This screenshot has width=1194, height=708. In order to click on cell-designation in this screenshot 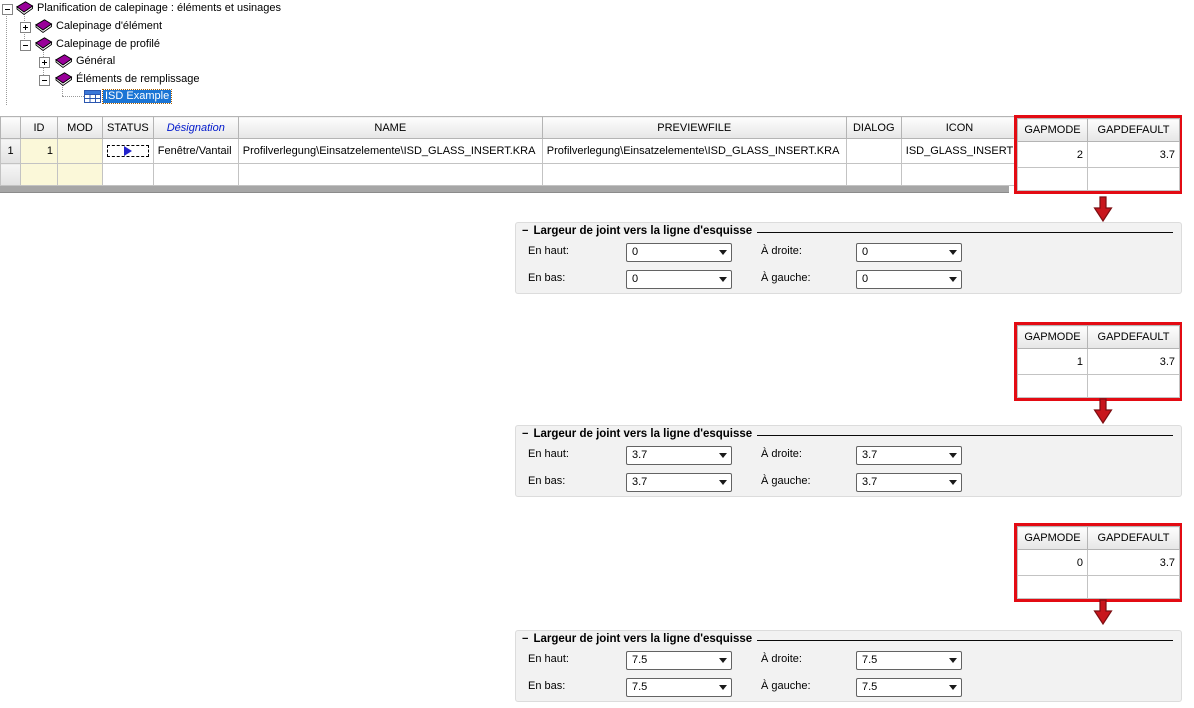, I will do `click(195, 174)`.